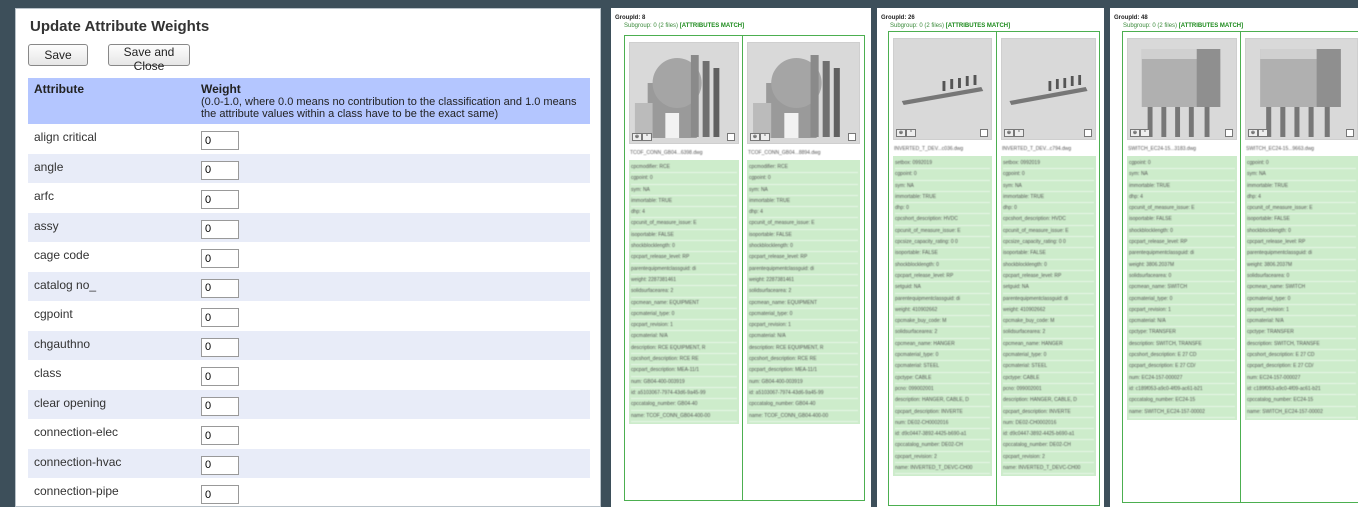  Describe the element at coordinates (666, 153) in the screenshot. I see `file-name: TCOF_CONN_GB04...6398.dwg` at that location.